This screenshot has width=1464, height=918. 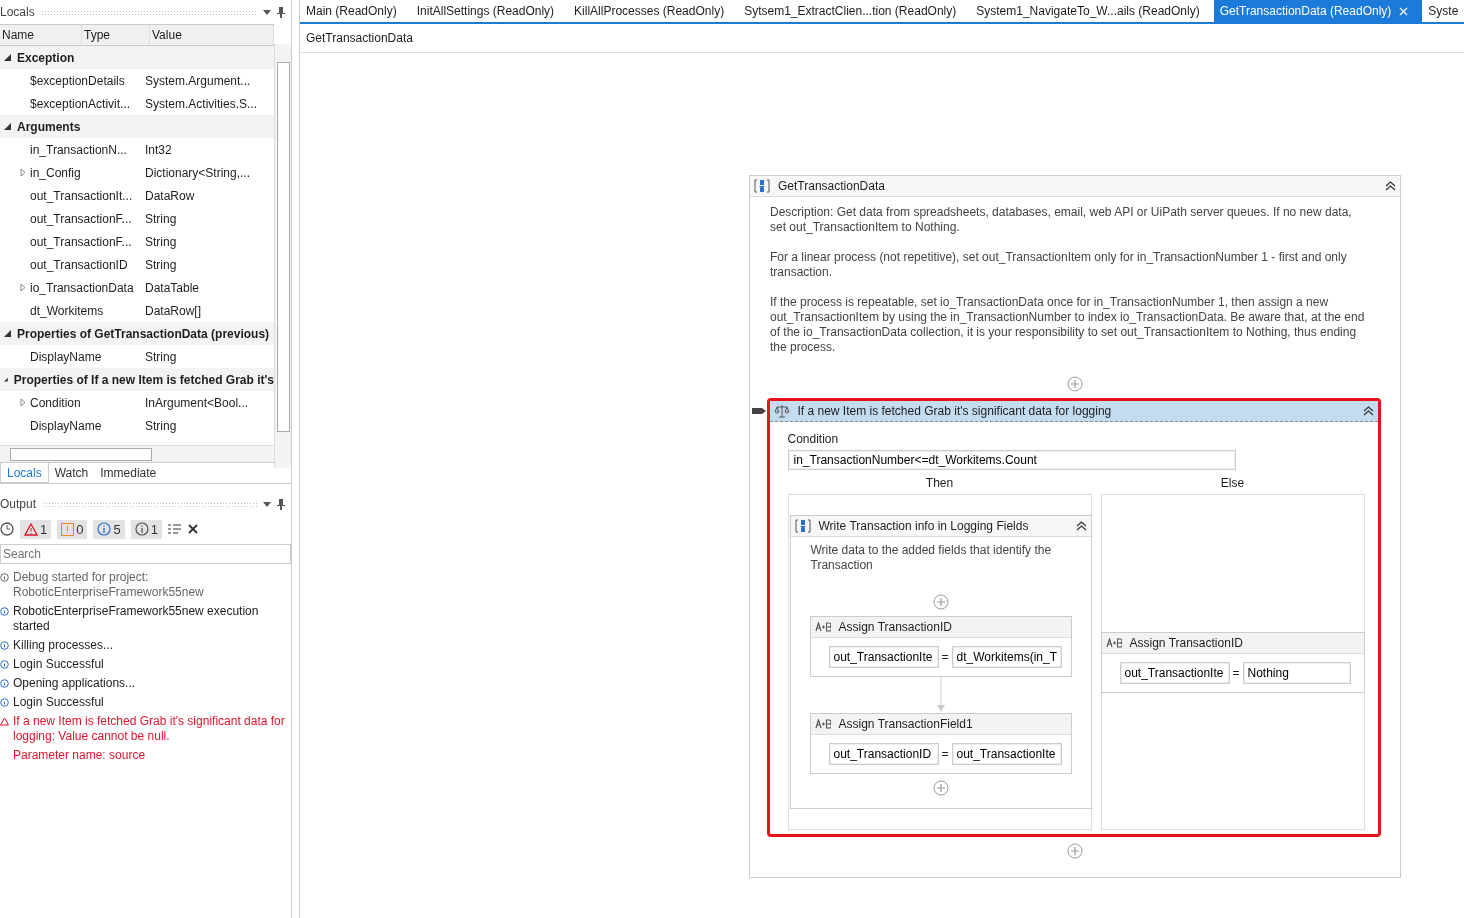 What do you see at coordinates (137, 453) in the screenshot?
I see `horizontal-scrollbar` at bounding box center [137, 453].